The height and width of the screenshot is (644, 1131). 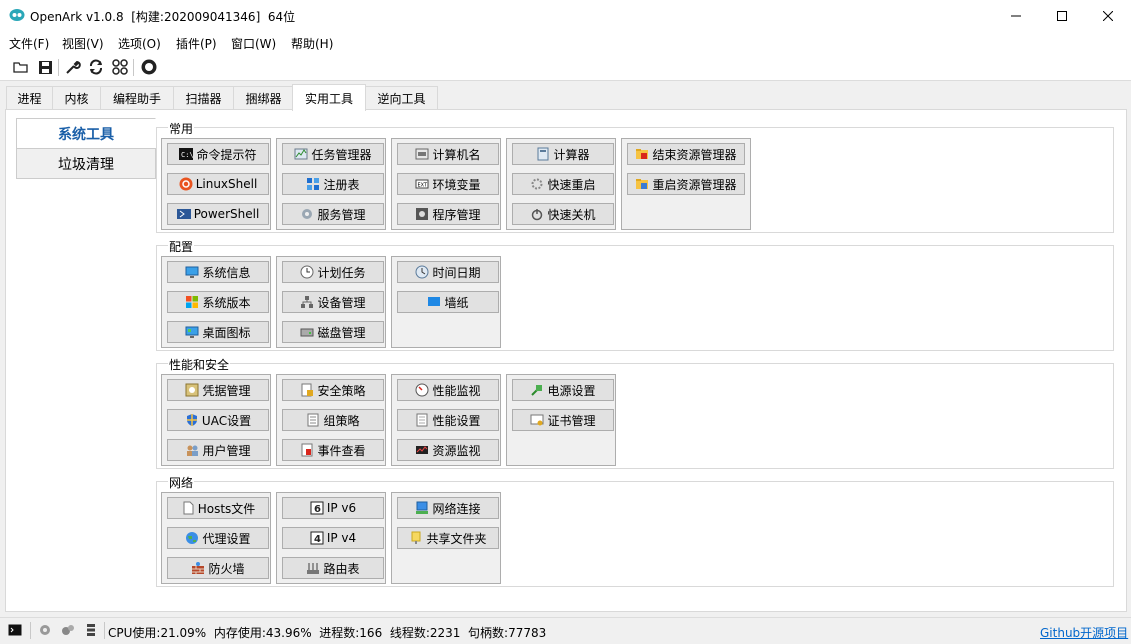 What do you see at coordinates (192, 390) in the screenshot?
I see `credentials-icon` at bounding box center [192, 390].